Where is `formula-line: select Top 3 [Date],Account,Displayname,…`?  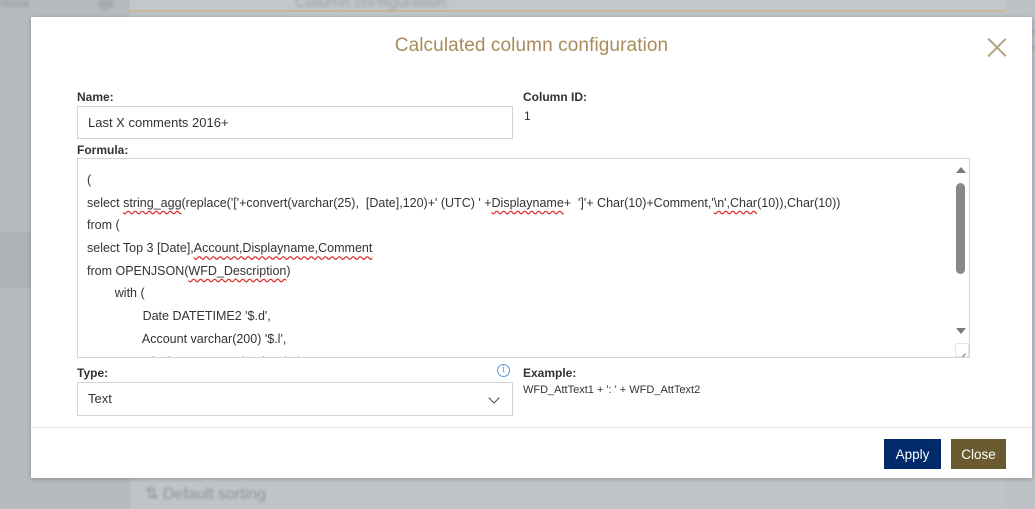
formula-line: select Top 3 [Date],Account,Displayname,… is located at coordinates (518, 248).